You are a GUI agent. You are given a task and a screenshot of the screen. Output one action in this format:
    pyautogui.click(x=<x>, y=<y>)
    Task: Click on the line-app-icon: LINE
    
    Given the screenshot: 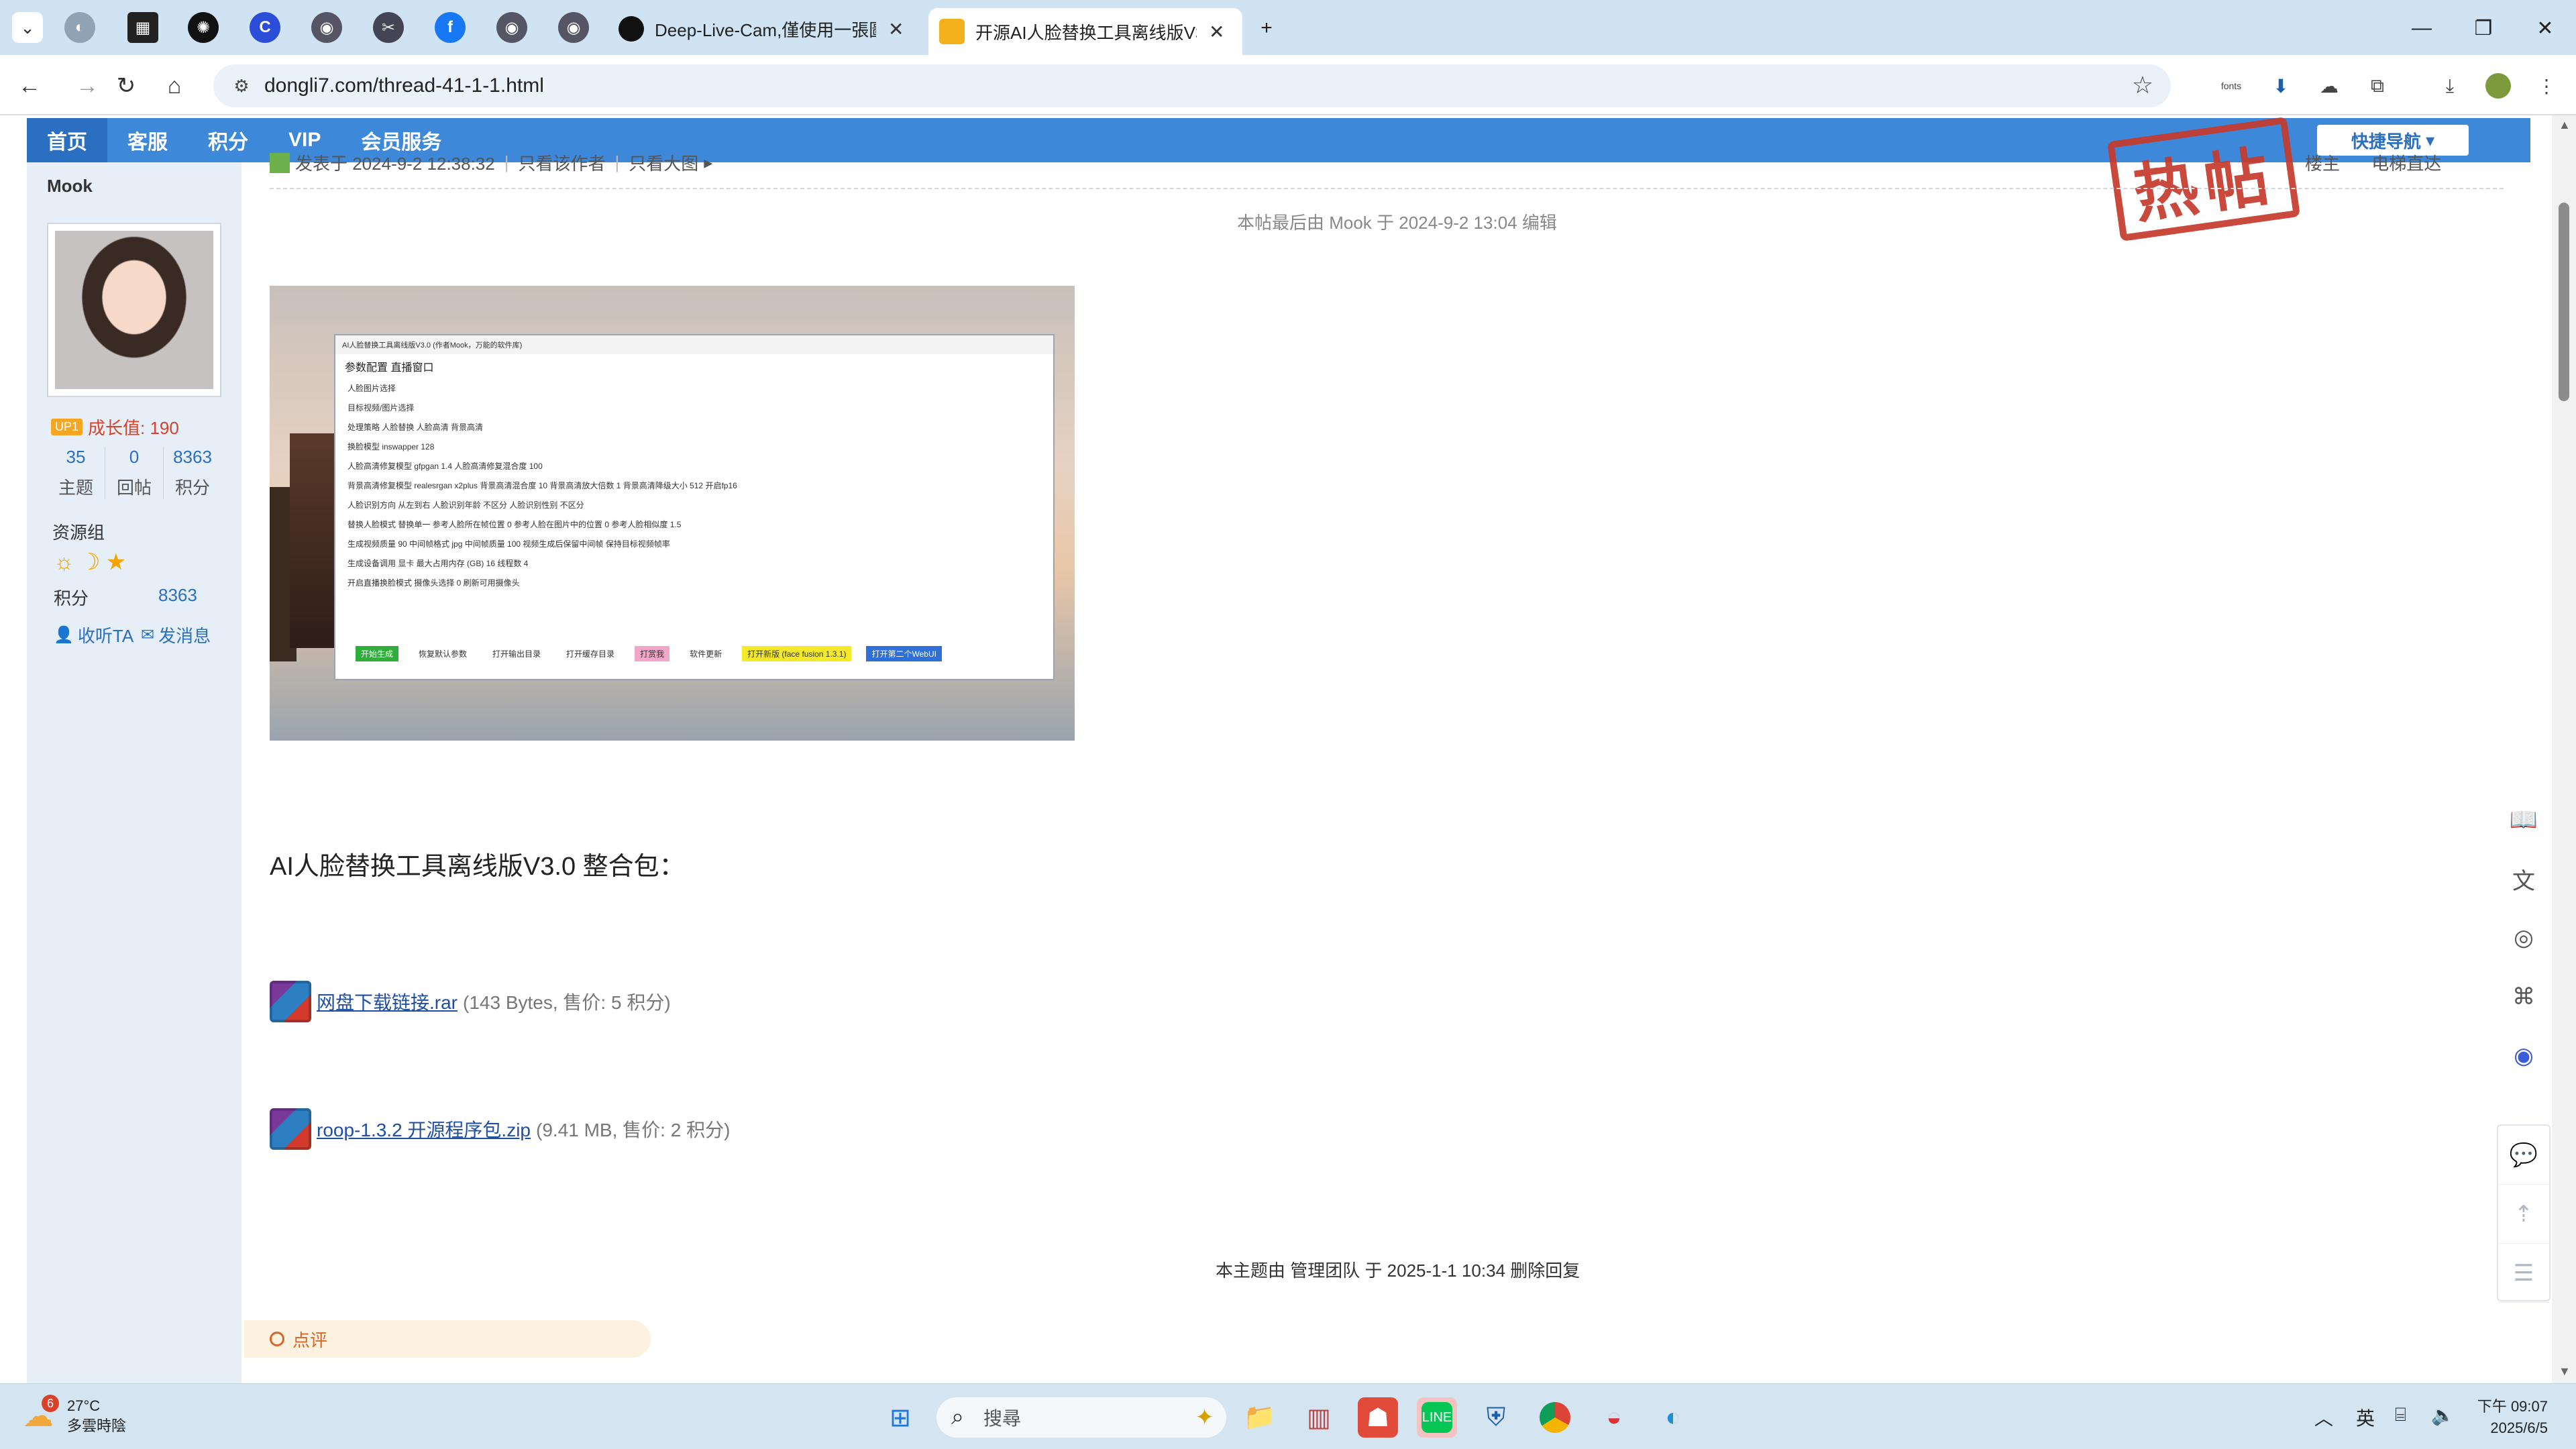 What is the action you would take?
    pyautogui.click(x=1437, y=1417)
    